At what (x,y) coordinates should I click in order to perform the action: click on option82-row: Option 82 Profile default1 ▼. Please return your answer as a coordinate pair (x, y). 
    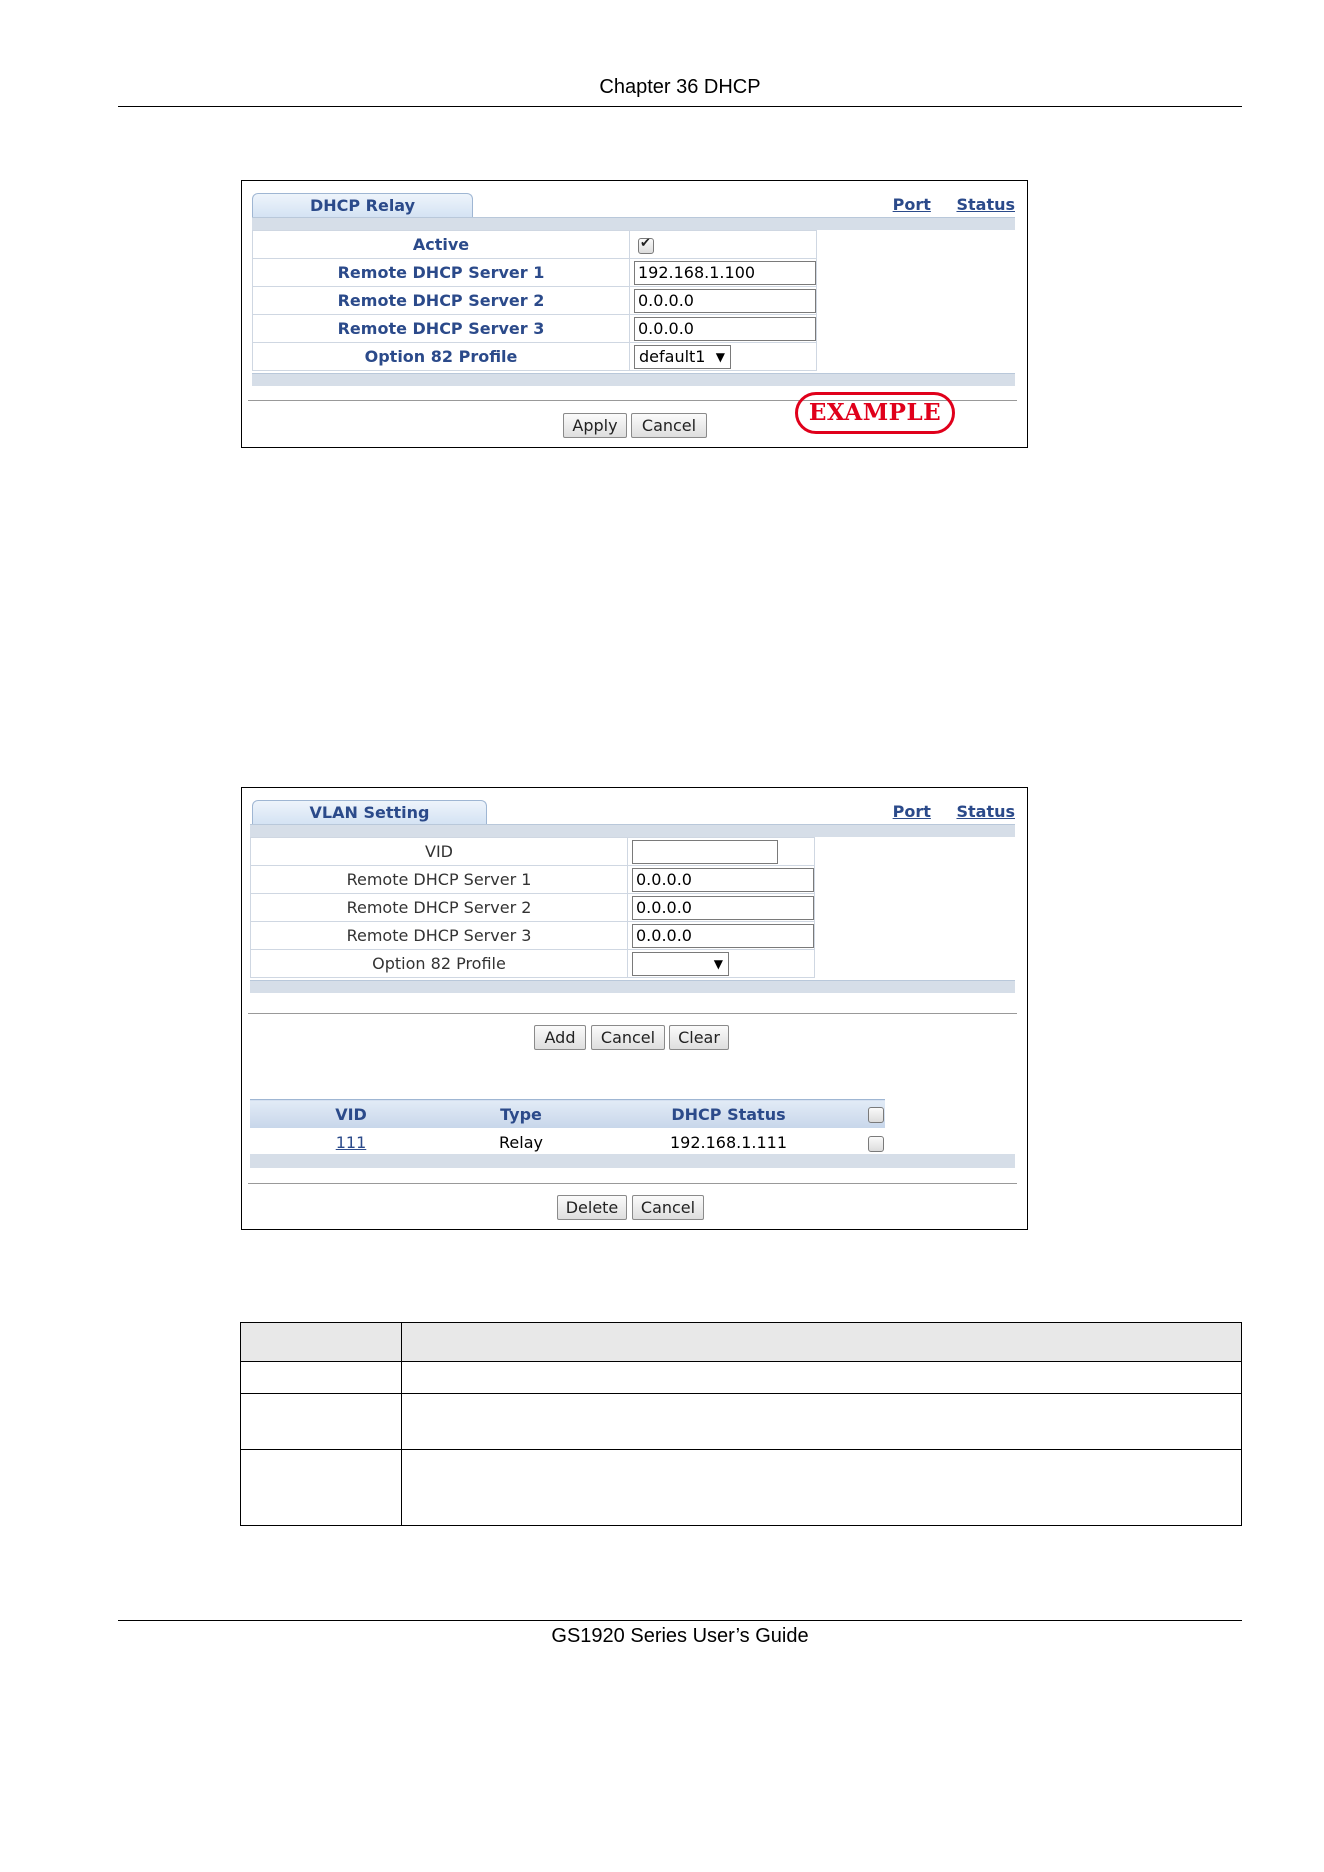
    Looking at the image, I should click on (534, 356).